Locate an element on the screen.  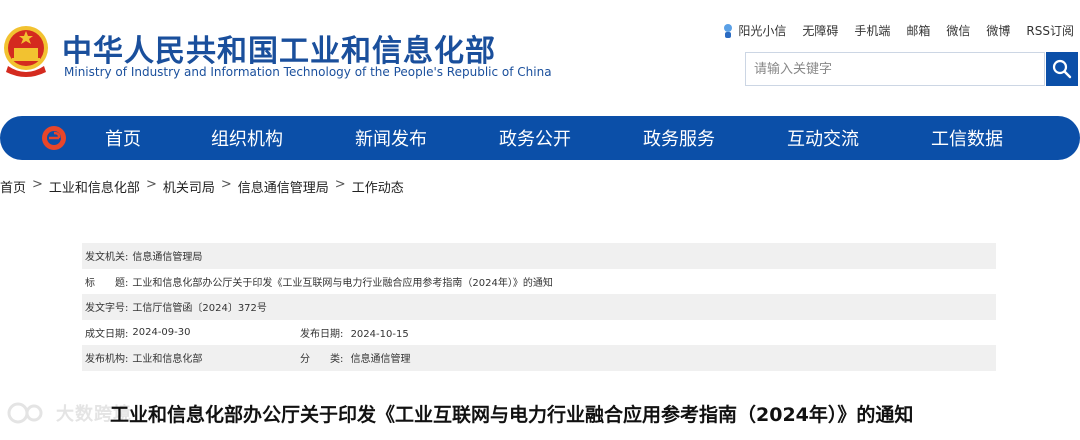
breadcrumb-item-current: 工作动态 is located at coordinates (378, 186).